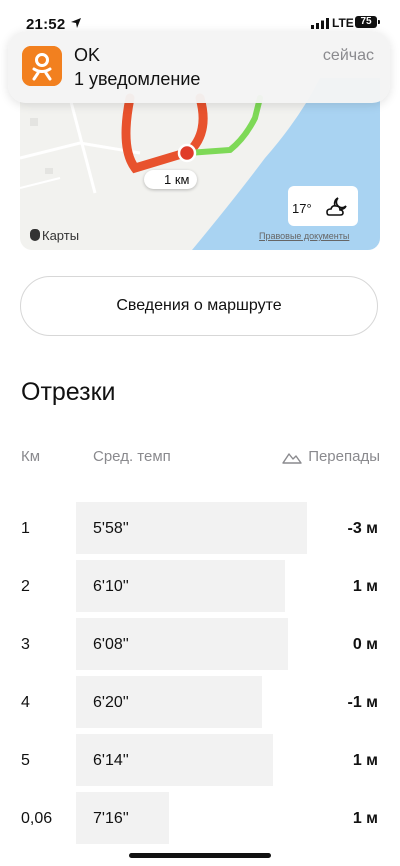  I want to click on location-arrow-icon, so click(76, 23).